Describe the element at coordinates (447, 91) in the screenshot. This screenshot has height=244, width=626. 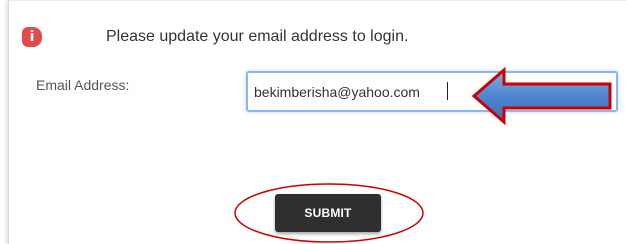
I see `text-cursor` at that location.